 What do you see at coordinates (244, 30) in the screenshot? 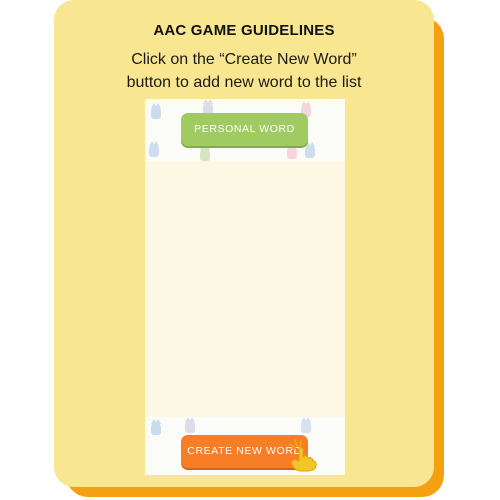
I see `guideline-title: AAC GAME GUIDELINES` at bounding box center [244, 30].